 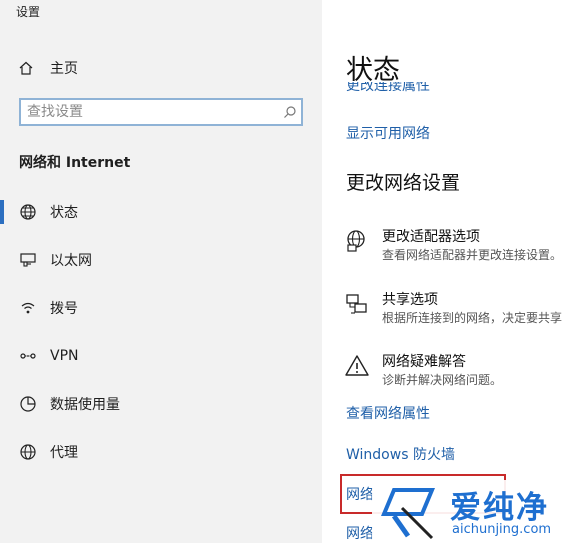 I want to click on dialup-icon, so click(x=28, y=308).